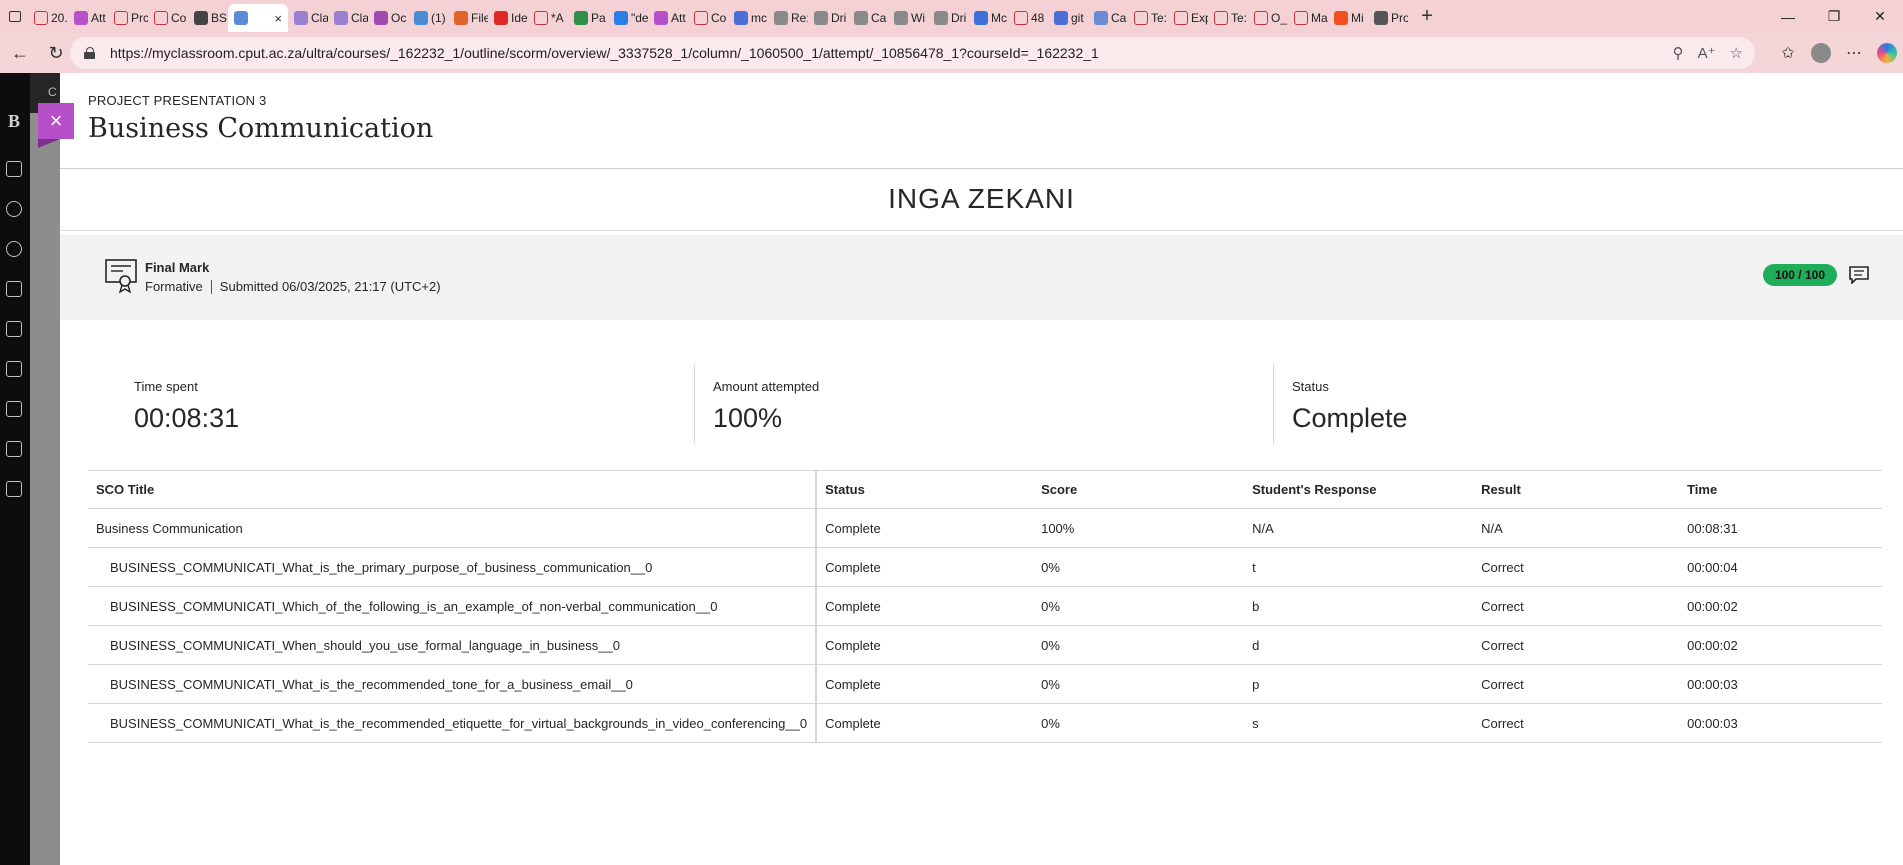 Image resolution: width=1903 pixels, height=865 pixels. I want to click on column-header-result: Result, so click(1576, 489).